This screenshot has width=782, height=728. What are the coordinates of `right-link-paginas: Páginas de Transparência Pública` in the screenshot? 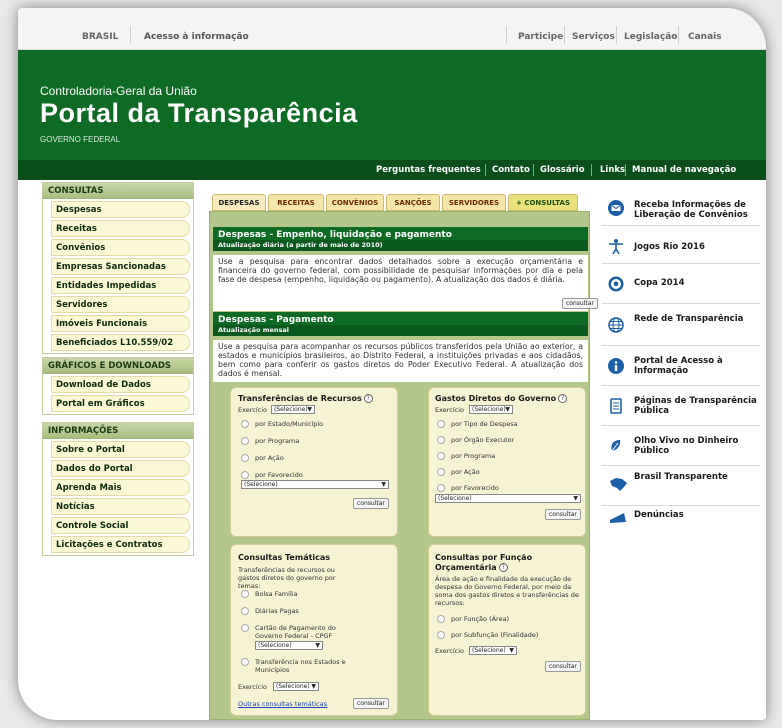 It's located at (681, 406).